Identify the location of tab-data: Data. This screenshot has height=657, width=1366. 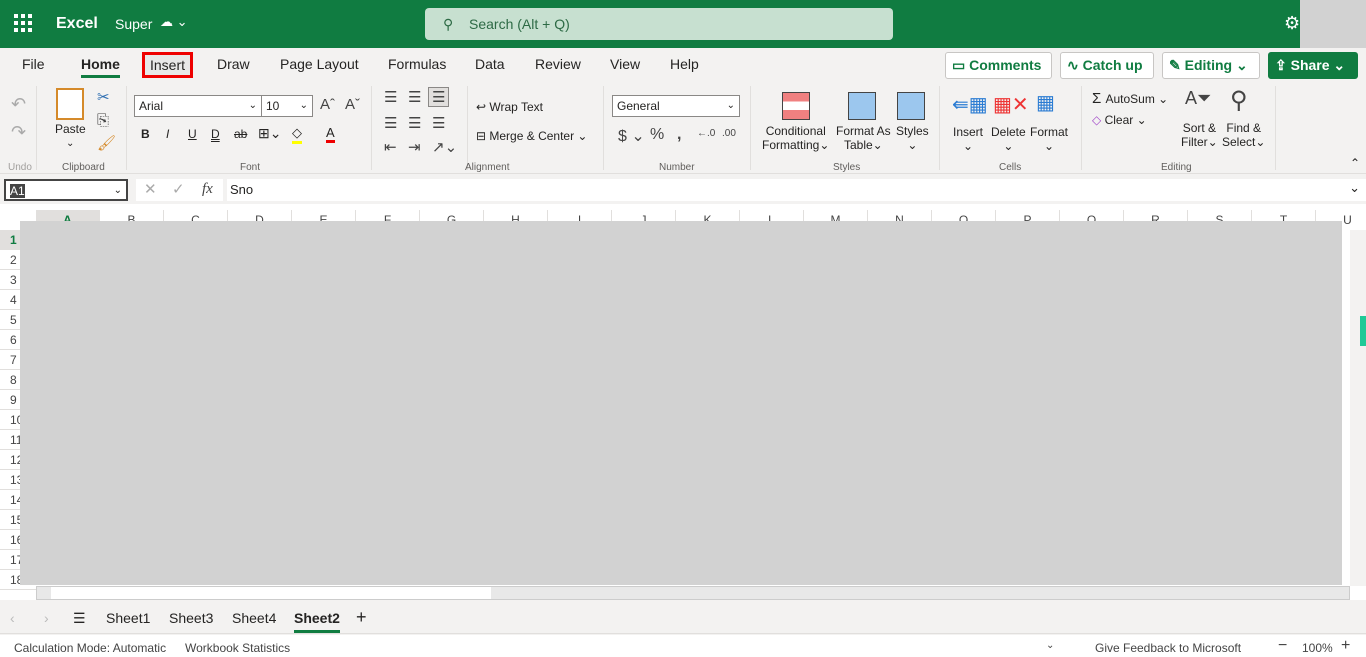
(490, 64).